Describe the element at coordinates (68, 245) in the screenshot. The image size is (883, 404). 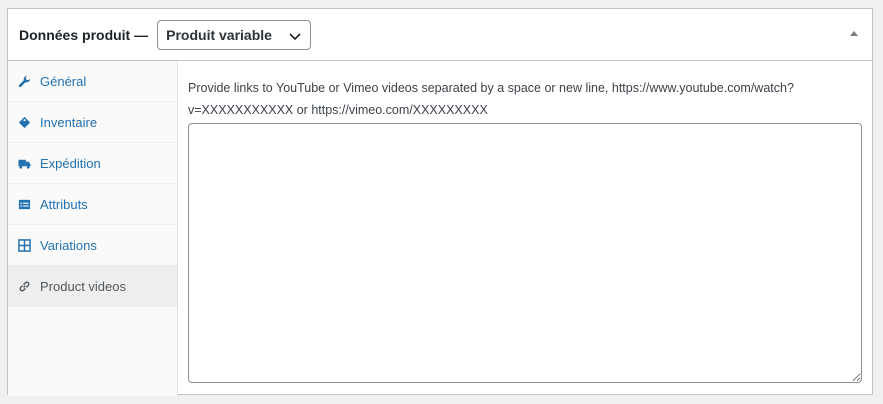
I see `tab-label: Variations` at that location.